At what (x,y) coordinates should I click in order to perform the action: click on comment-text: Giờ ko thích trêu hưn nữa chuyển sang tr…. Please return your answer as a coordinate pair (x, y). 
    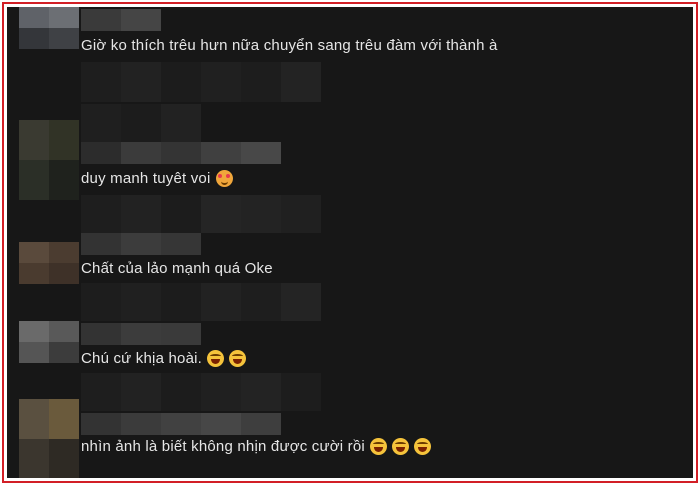
    Looking at the image, I should click on (289, 45).